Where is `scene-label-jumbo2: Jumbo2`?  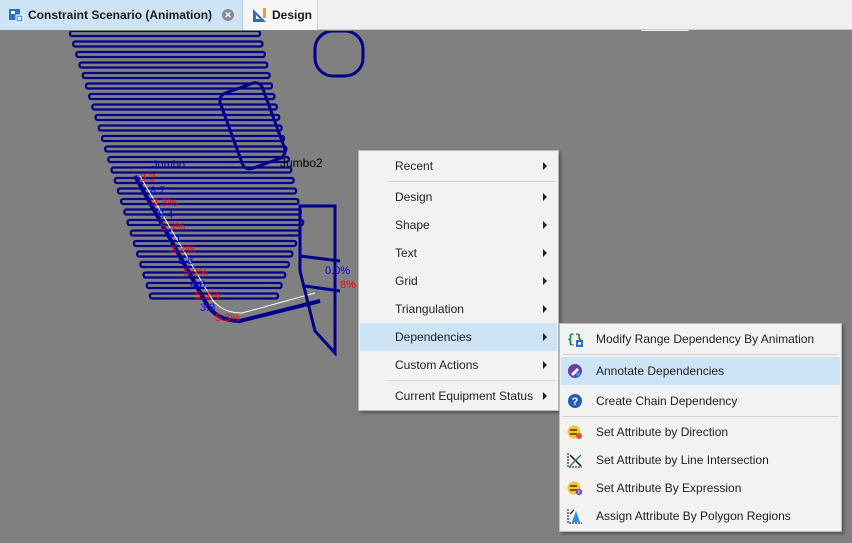 scene-label-jumbo2: Jumbo2 is located at coordinates (301, 163).